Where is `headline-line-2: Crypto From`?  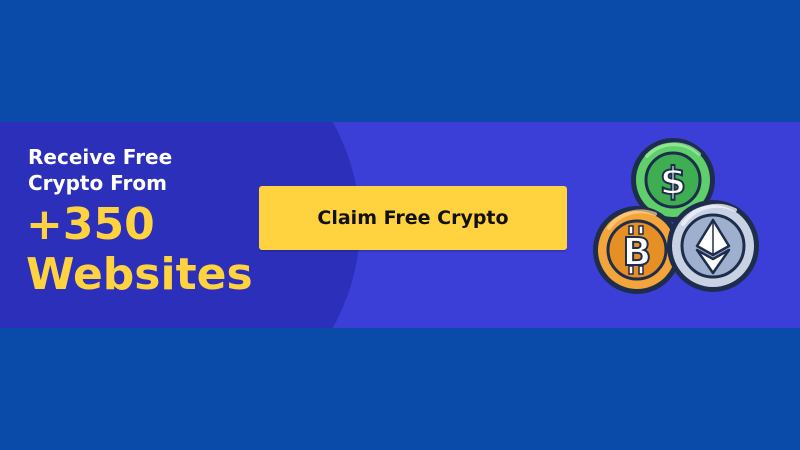 headline-line-2: Crypto From is located at coordinates (97, 183).